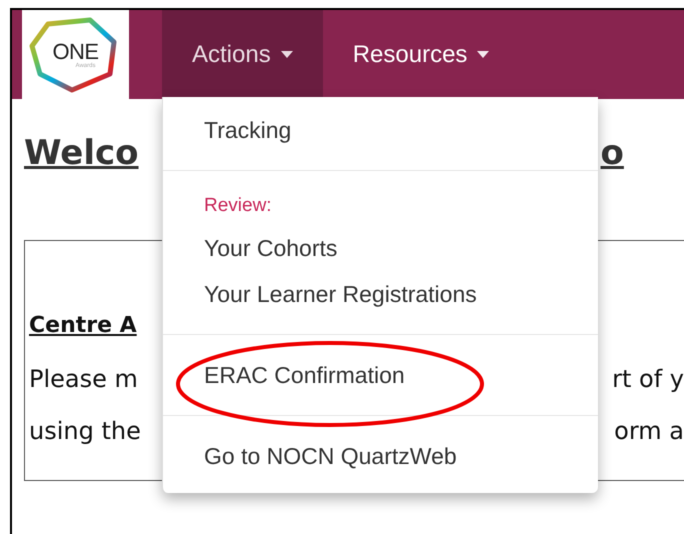 This screenshot has height=534, width=684. I want to click on section-title: Centre A, so click(83, 326).